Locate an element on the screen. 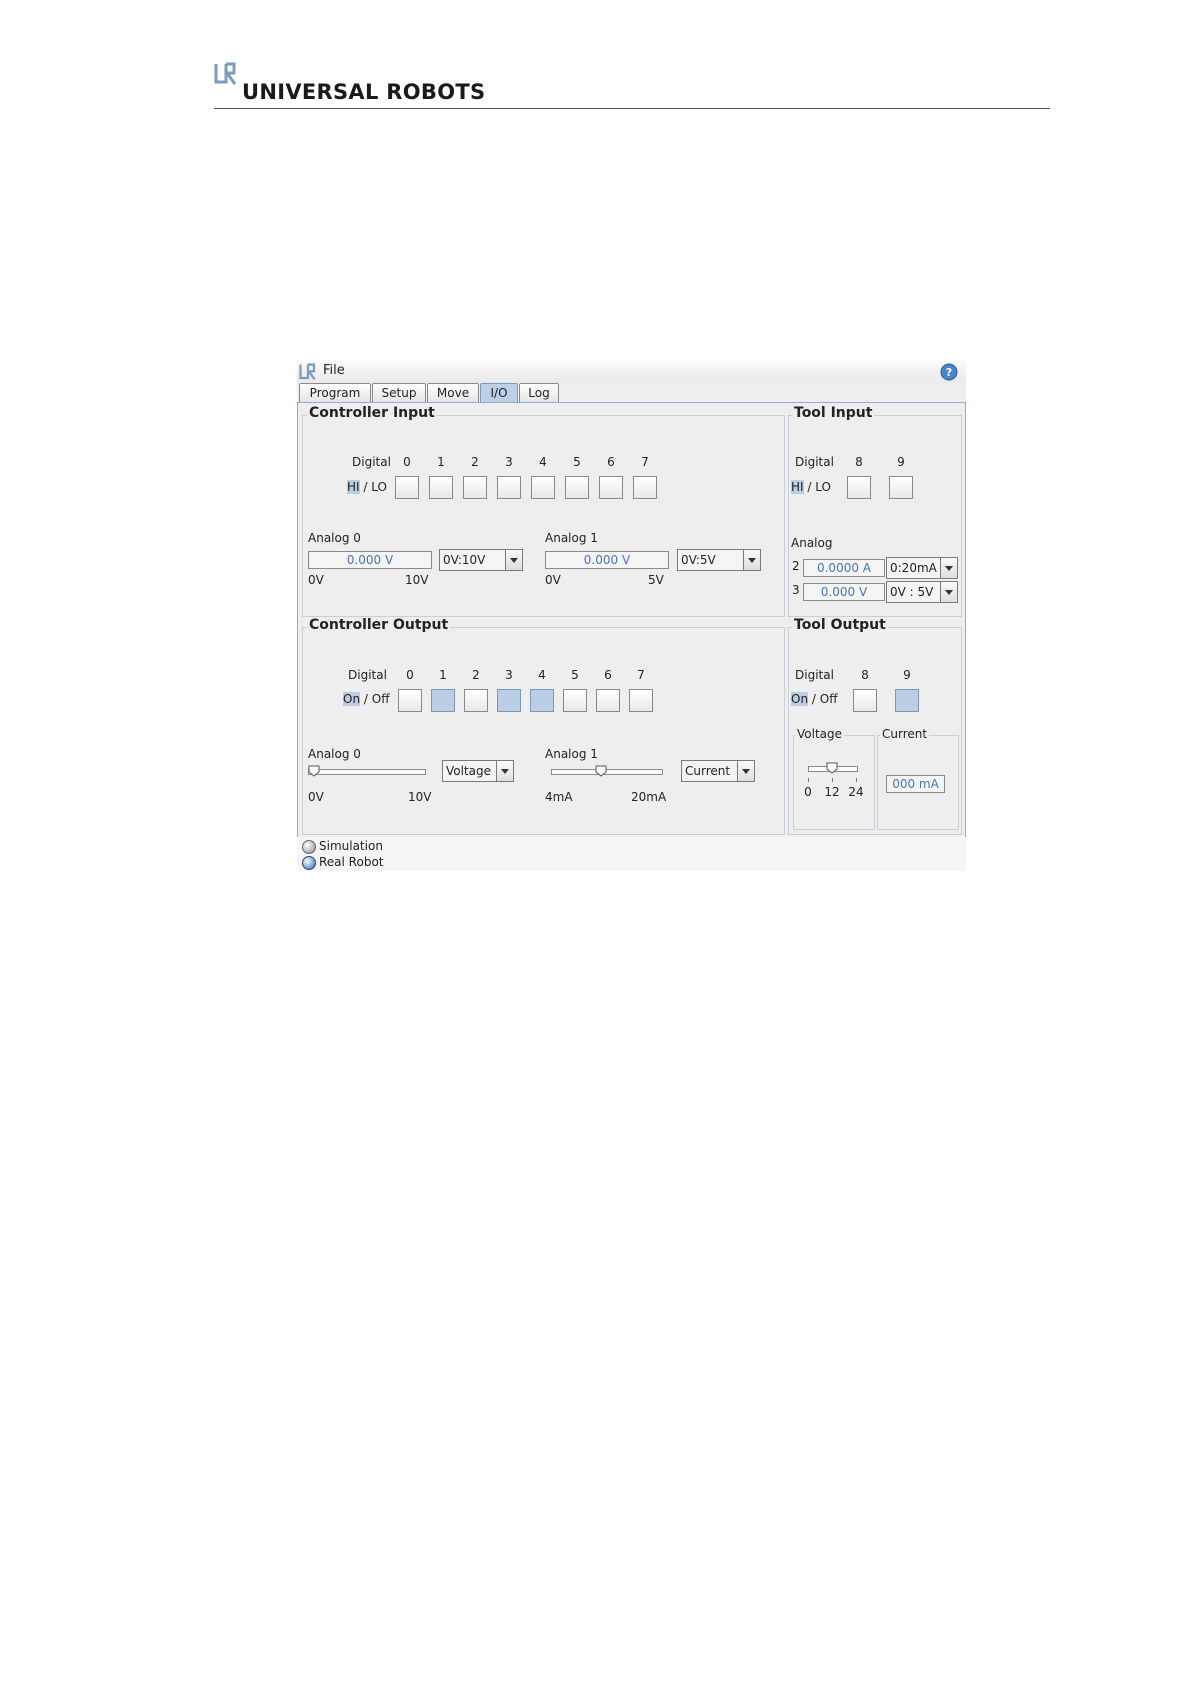 The width and height of the screenshot is (1191, 1684). co-analog1-mode-select: Current is located at coordinates (718, 771).